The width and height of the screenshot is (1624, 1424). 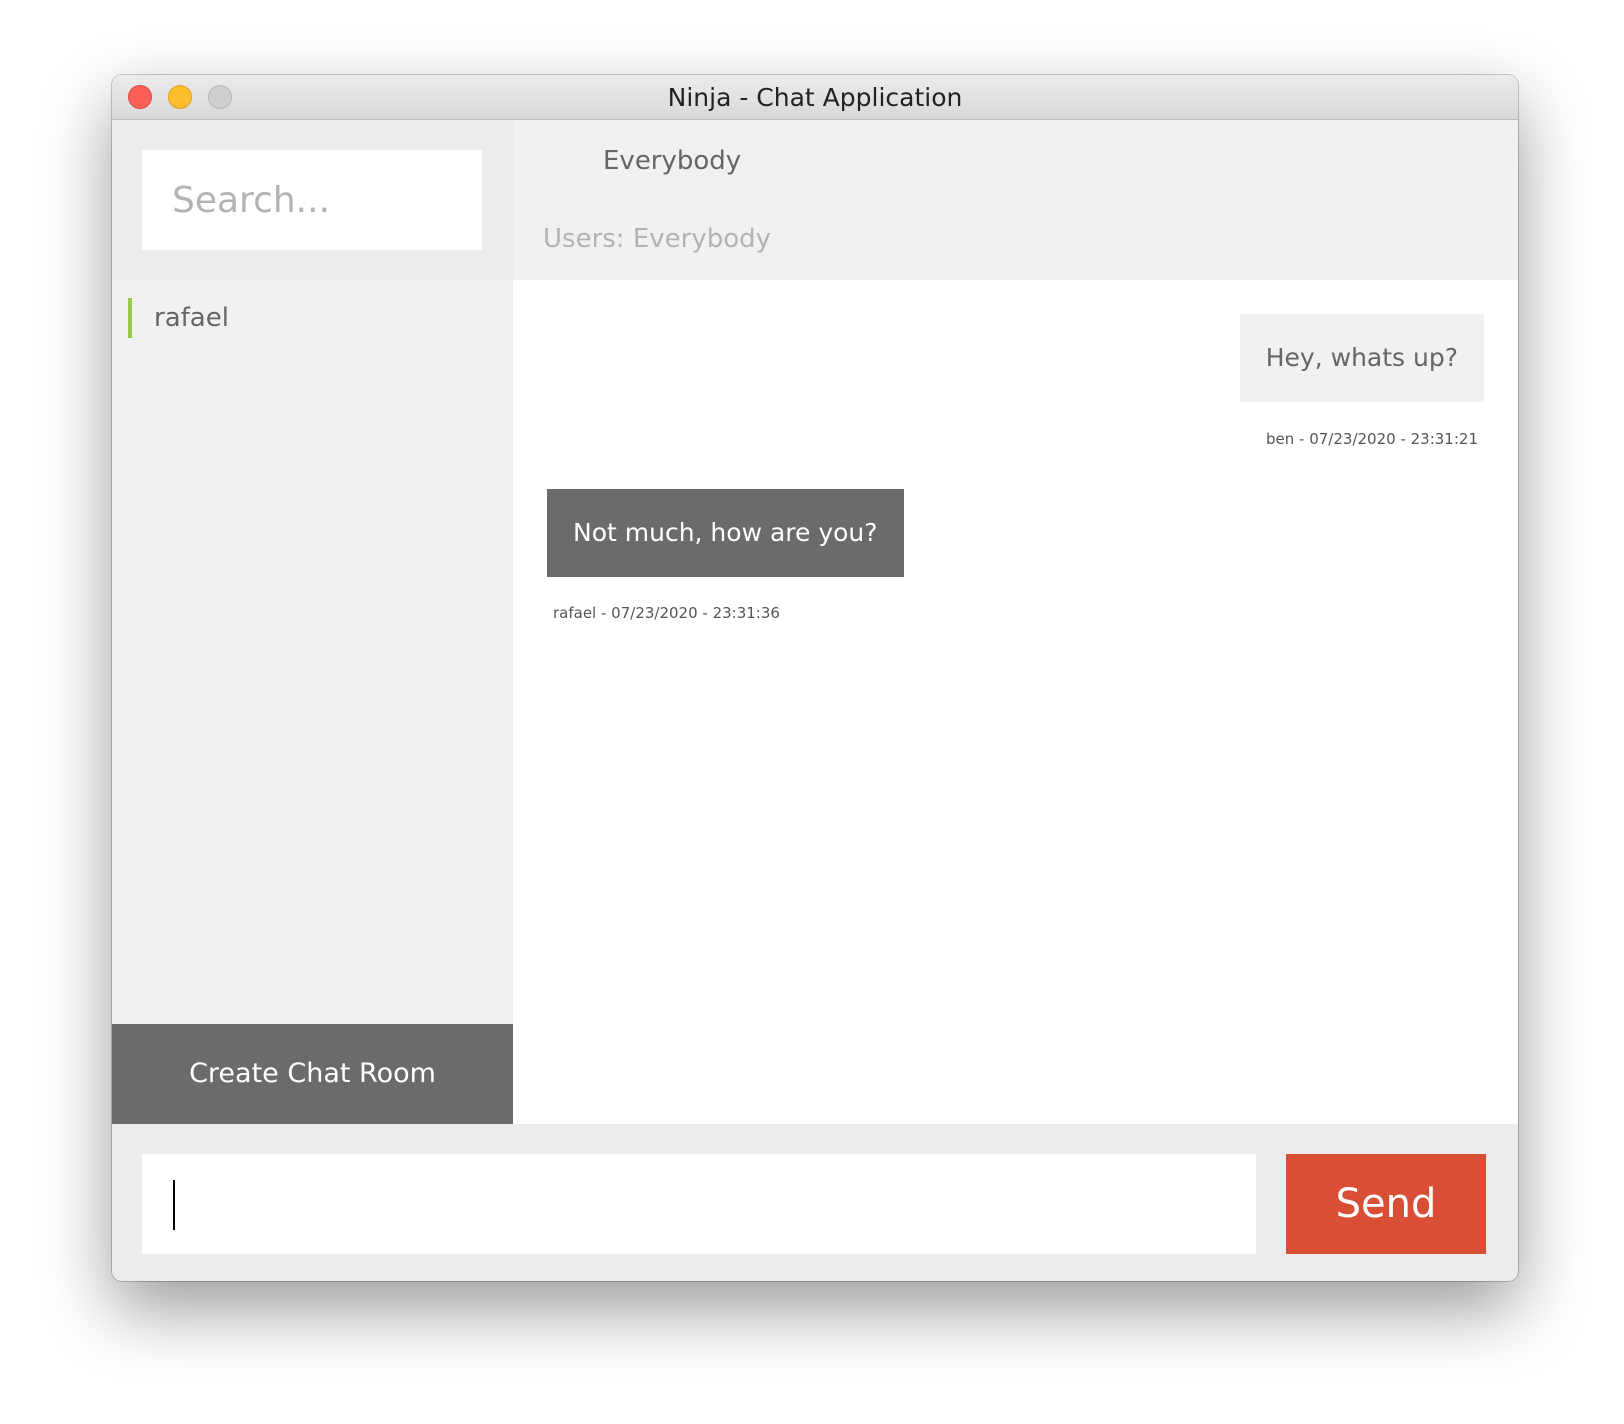 What do you see at coordinates (312, 1074) in the screenshot?
I see `create-chat-room-button: Create Chat Room` at bounding box center [312, 1074].